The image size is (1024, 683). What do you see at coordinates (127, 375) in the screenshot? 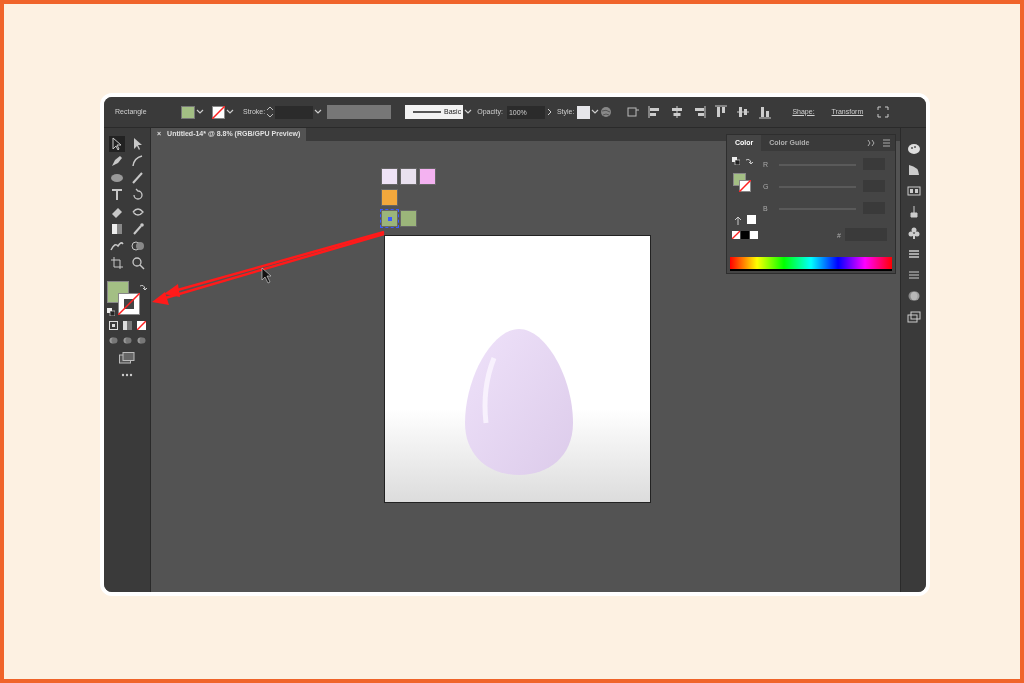
I see `more-tools-icon` at bounding box center [127, 375].